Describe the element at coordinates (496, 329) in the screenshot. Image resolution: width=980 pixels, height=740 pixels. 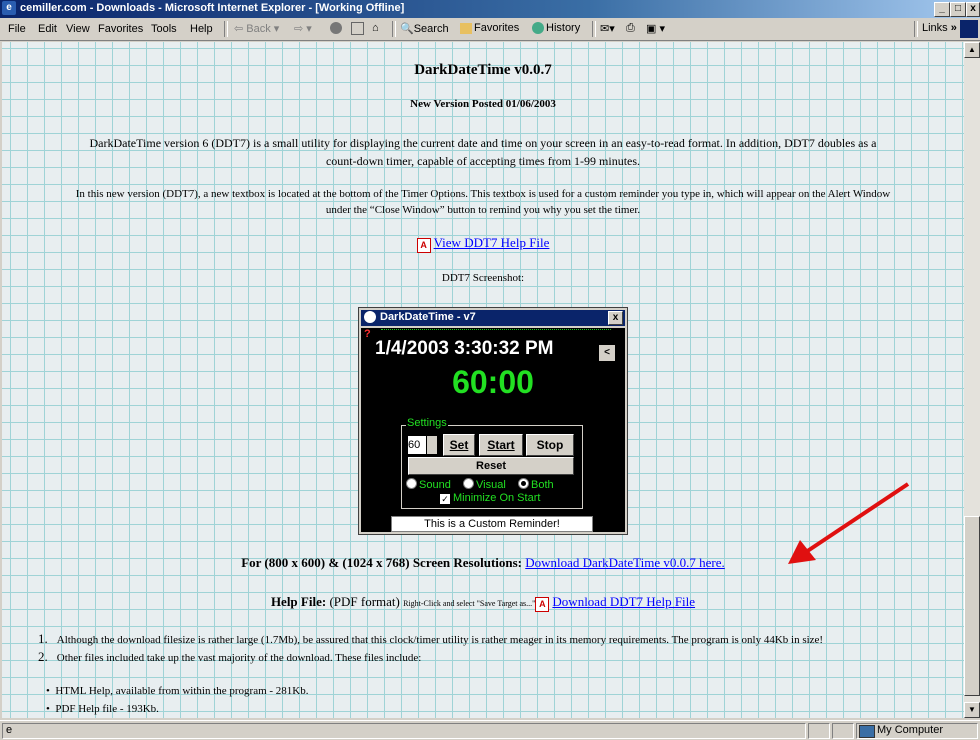
I see `ddt-progress-line` at that location.